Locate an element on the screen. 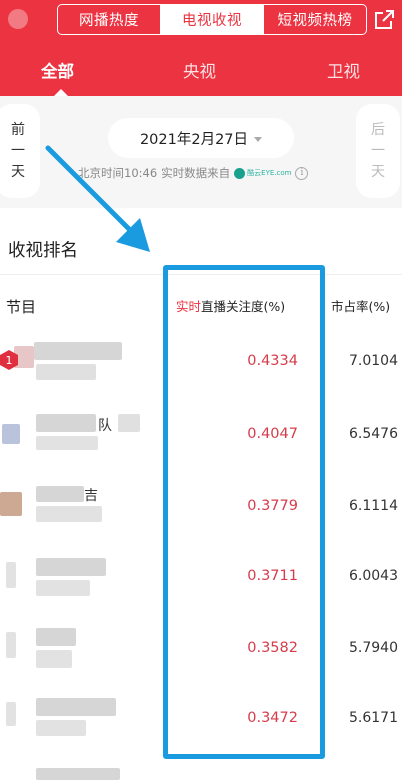 This screenshot has width=402, height=780. active-tab-indicator is located at coordinates (61, 92).